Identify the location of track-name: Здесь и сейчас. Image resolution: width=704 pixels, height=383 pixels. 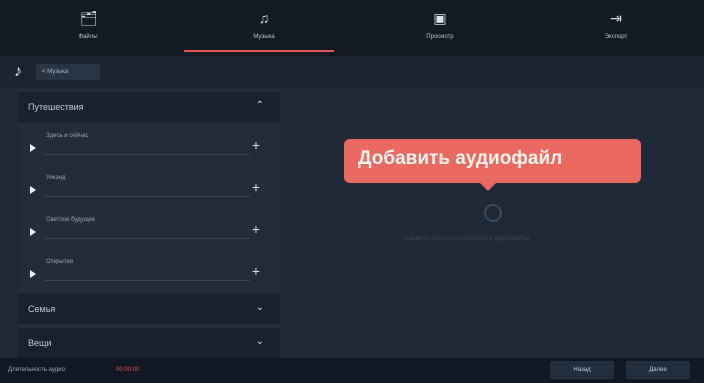
(67, 136).